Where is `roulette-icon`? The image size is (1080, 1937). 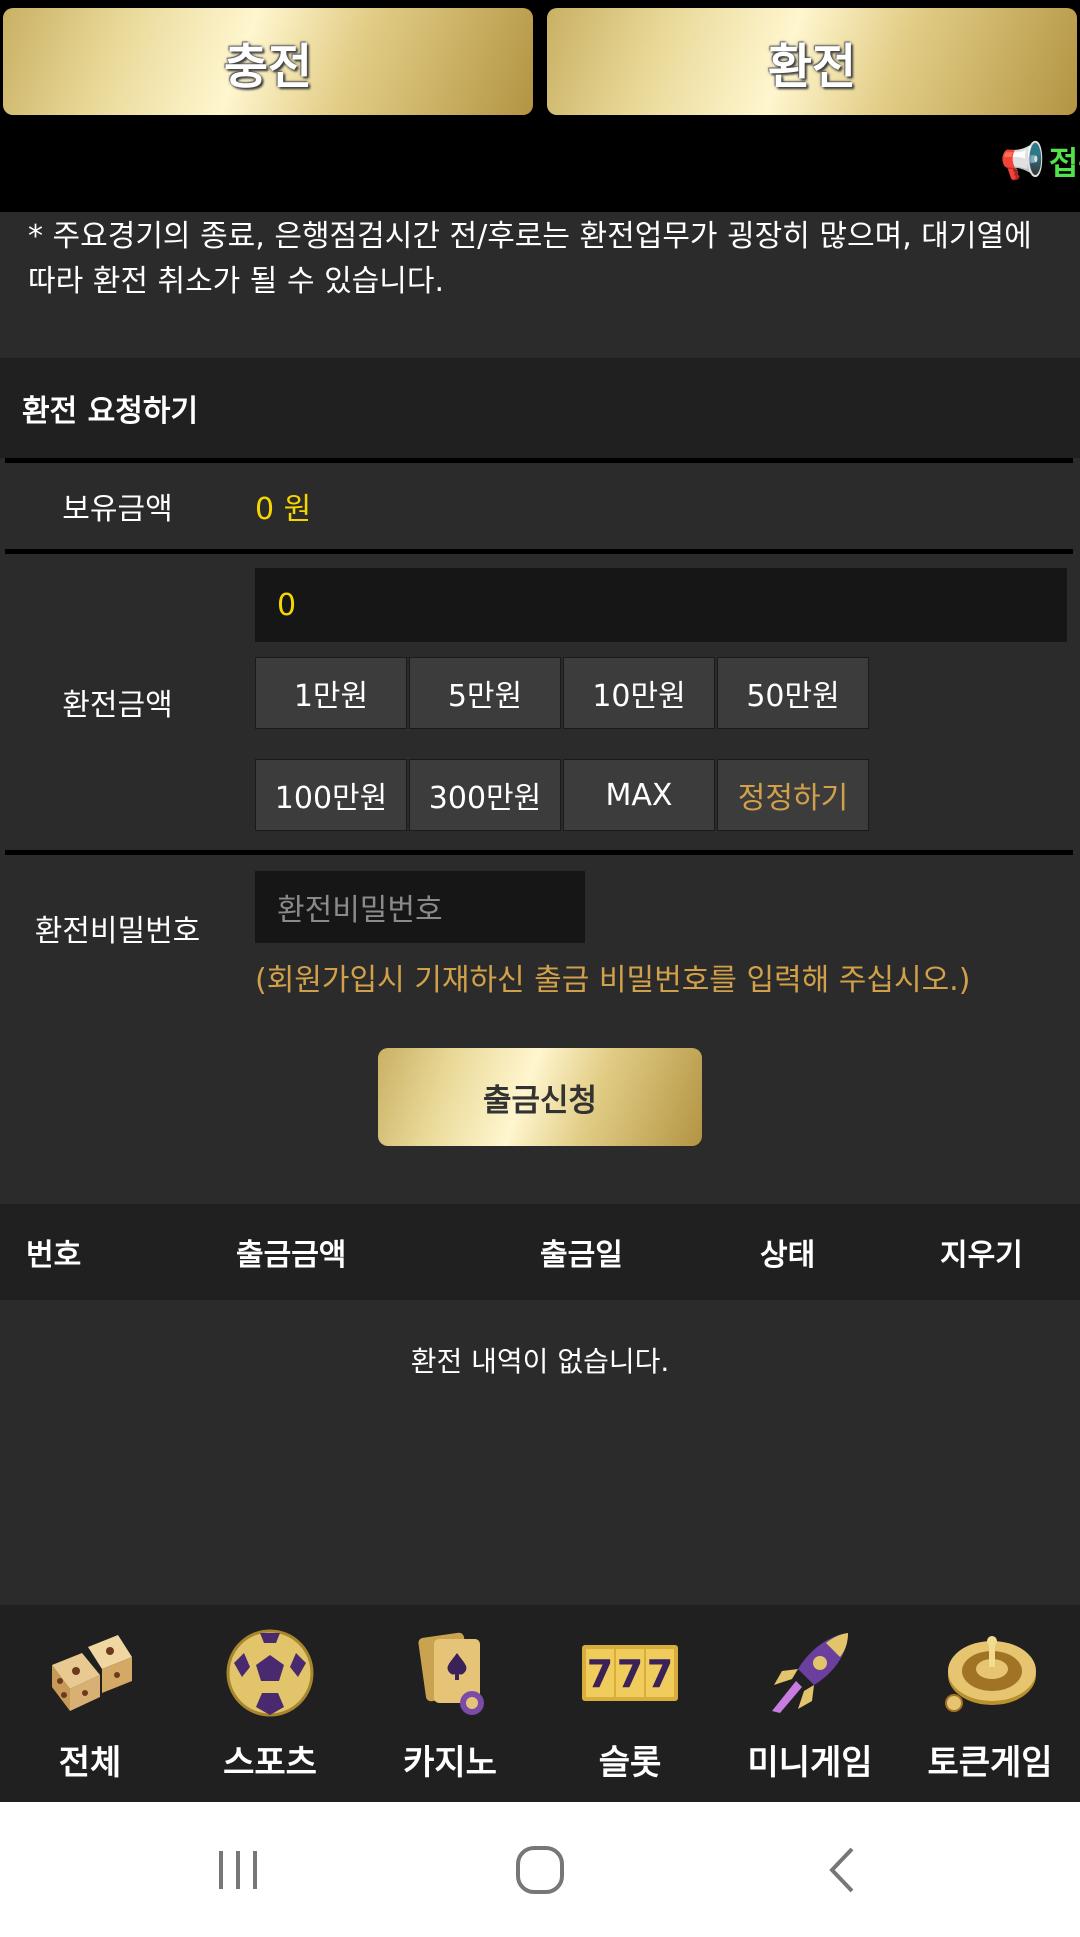 roulette-icon is located at coordinates (990, 1674).